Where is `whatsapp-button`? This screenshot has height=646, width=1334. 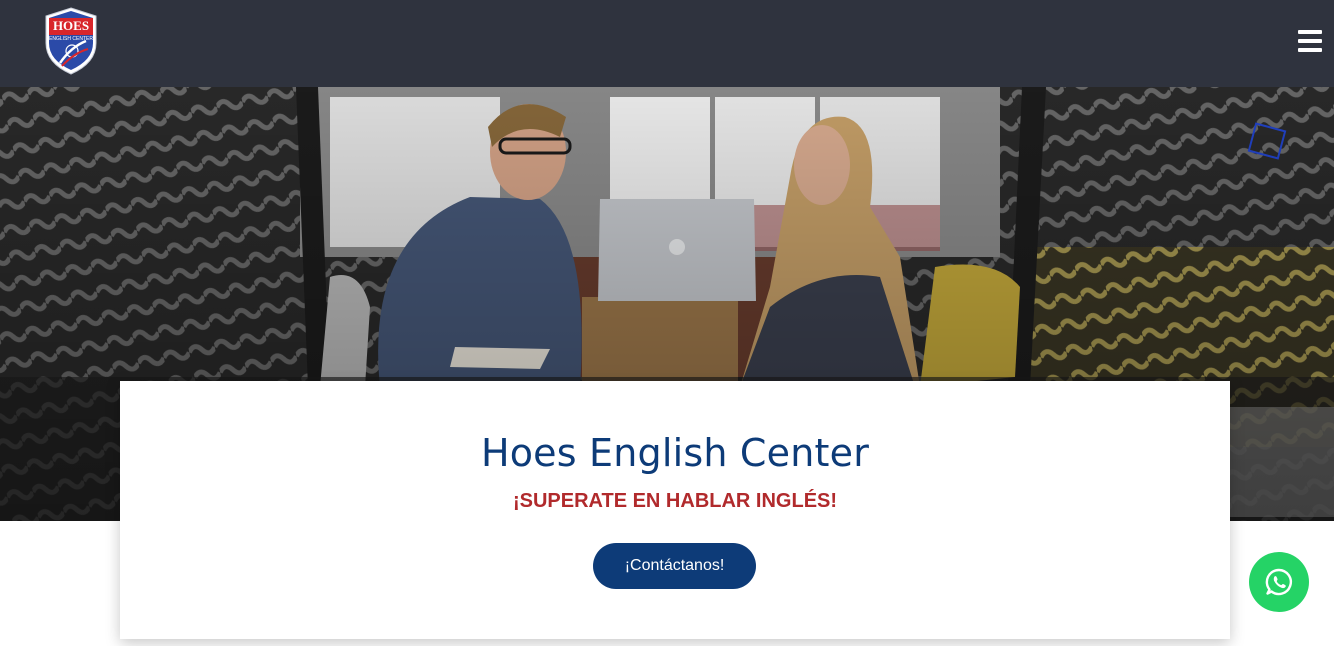
whatsapp-button is located at coordinates (1279, 582).